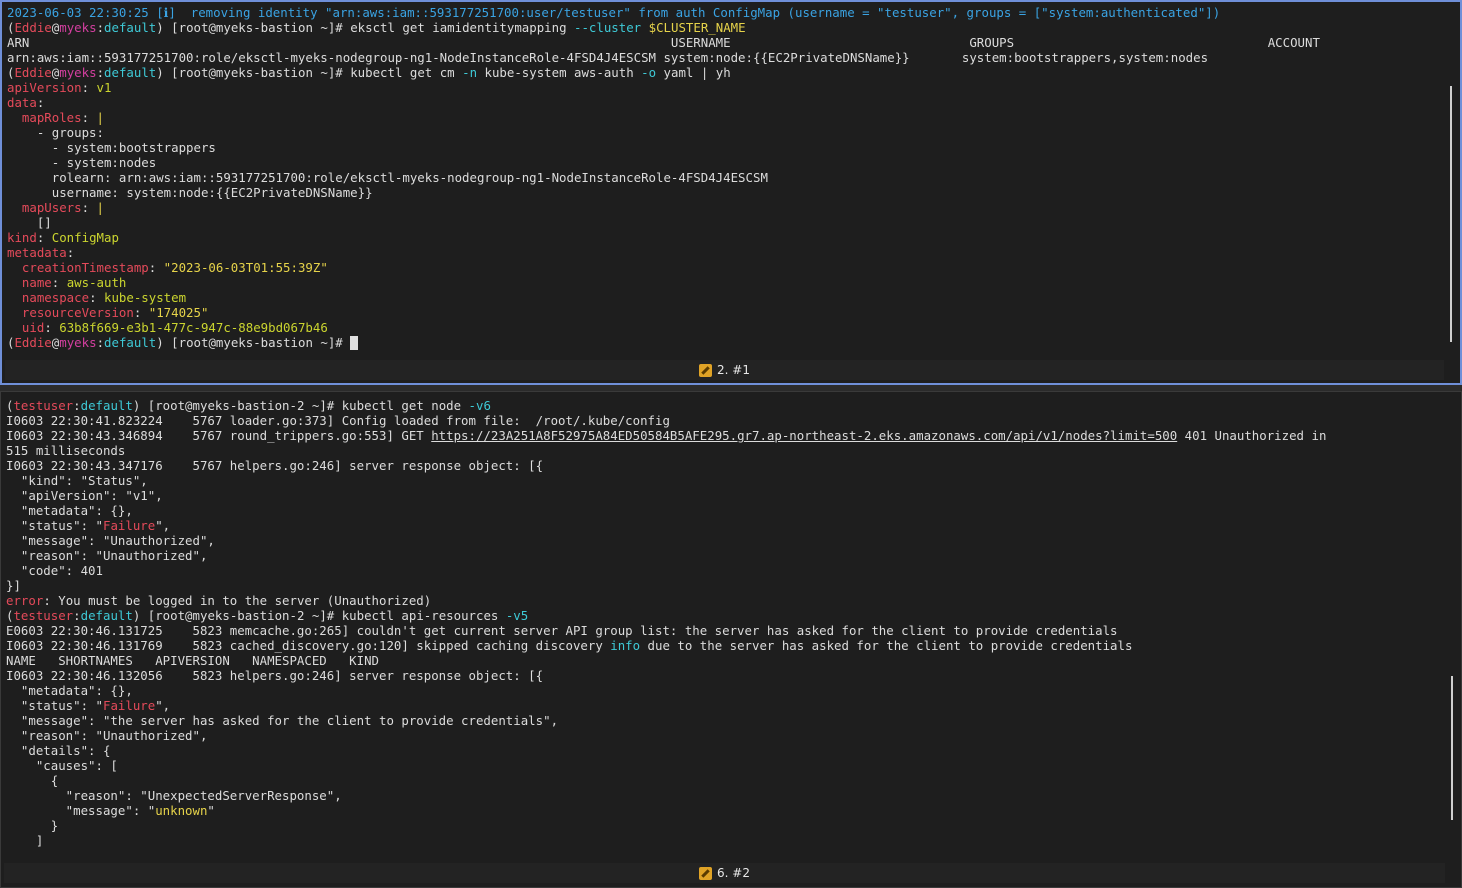  Describe the element at coordinates (725, 117) in the screenshot. I see `terminal-line: mapRoles: |` at that location.